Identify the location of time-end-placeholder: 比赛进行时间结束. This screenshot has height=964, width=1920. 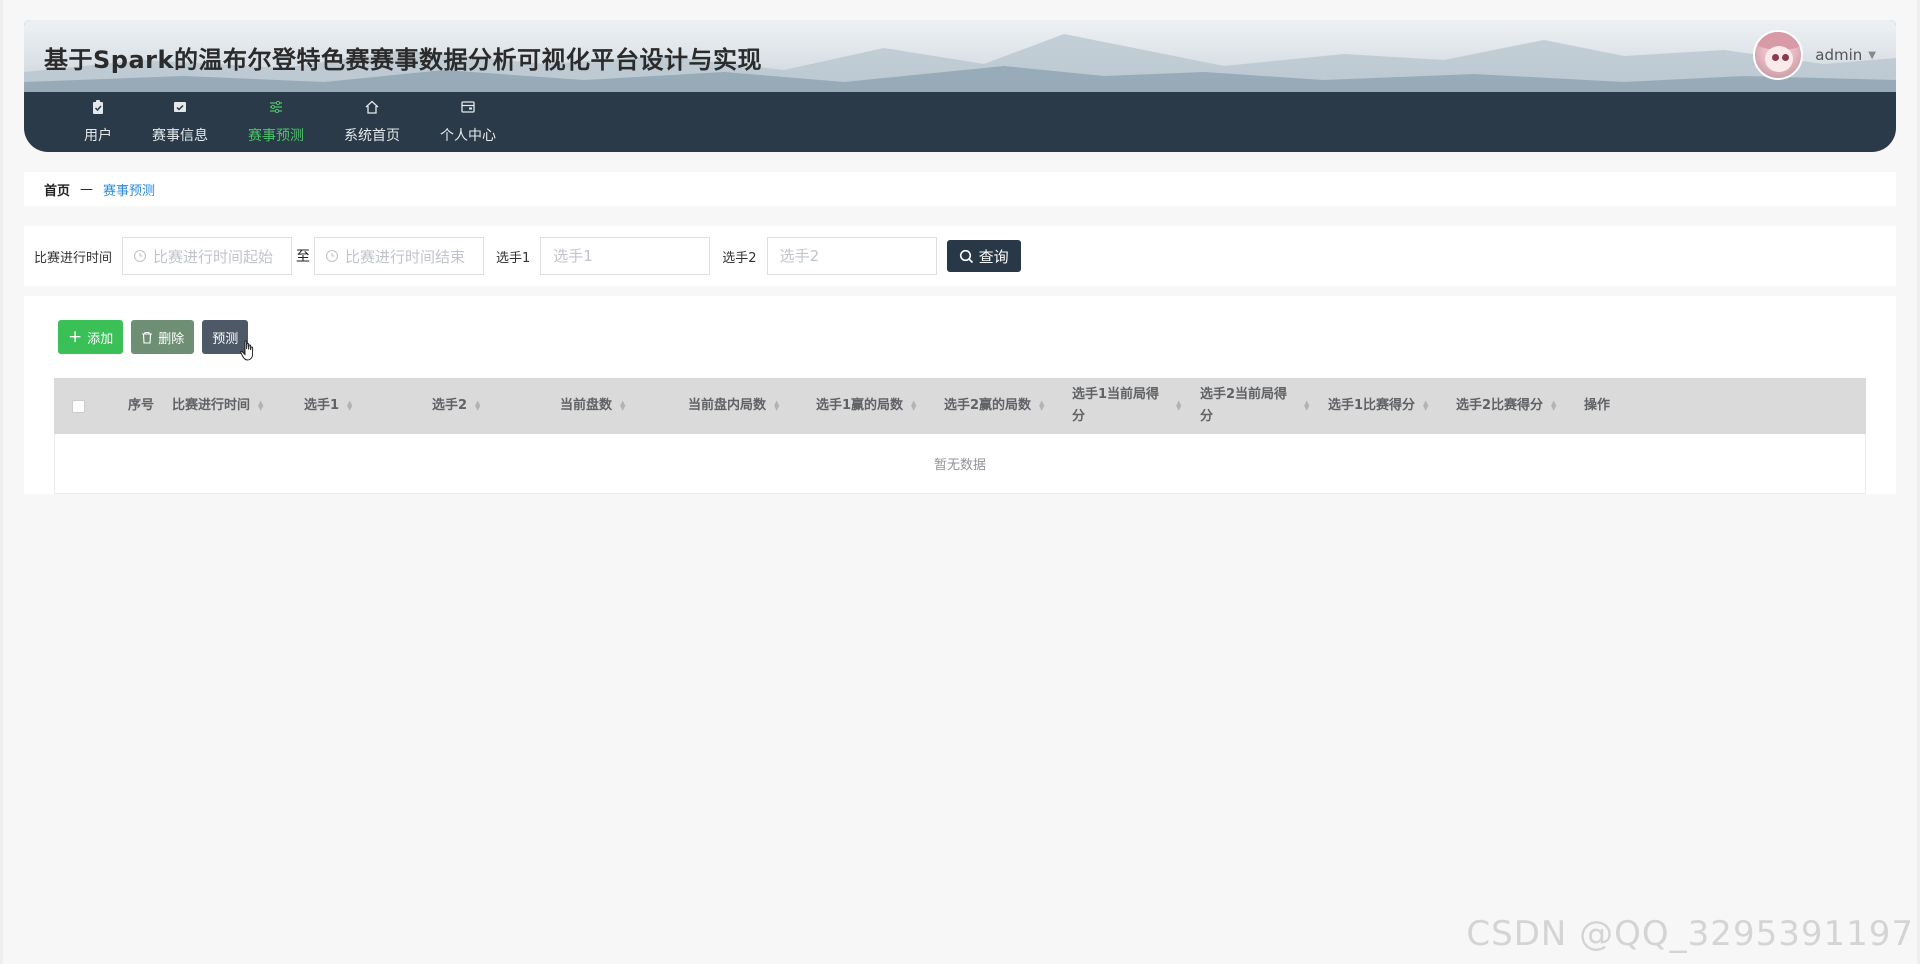
(405, 256).